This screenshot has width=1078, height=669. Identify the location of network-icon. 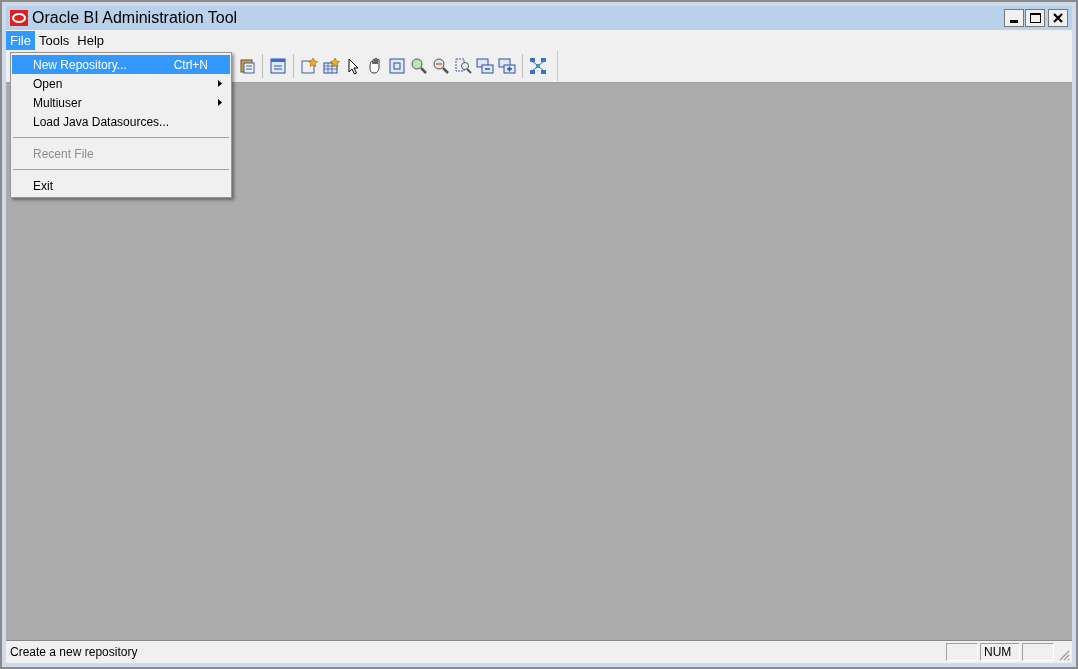
(538, 66).